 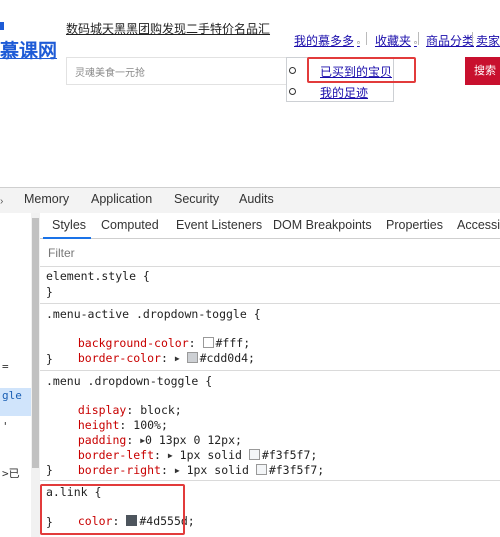 I want to click on dom-fragment: ', so click(x=5, y=426).